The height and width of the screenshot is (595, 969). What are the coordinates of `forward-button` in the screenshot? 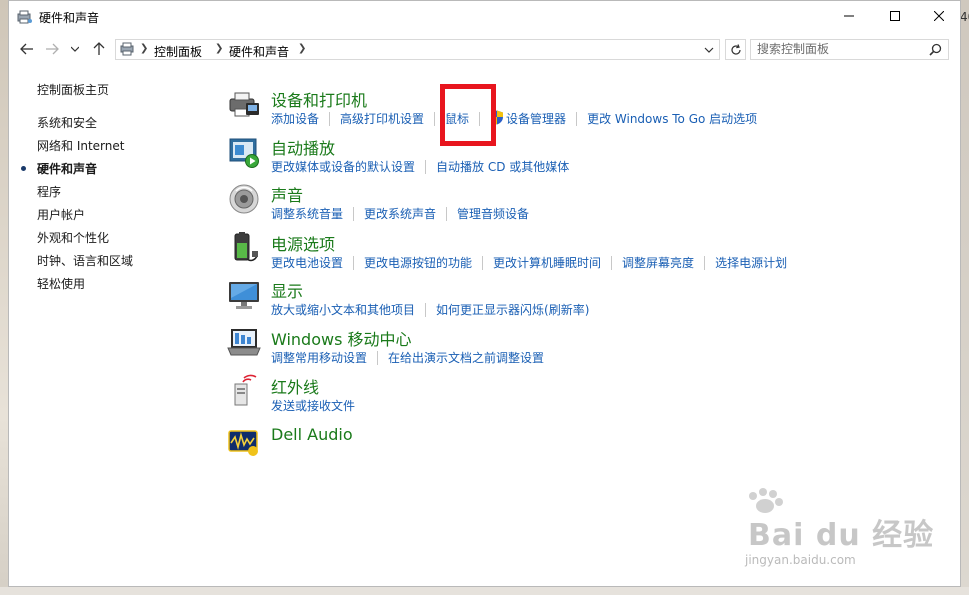 It's located at (52, 49).